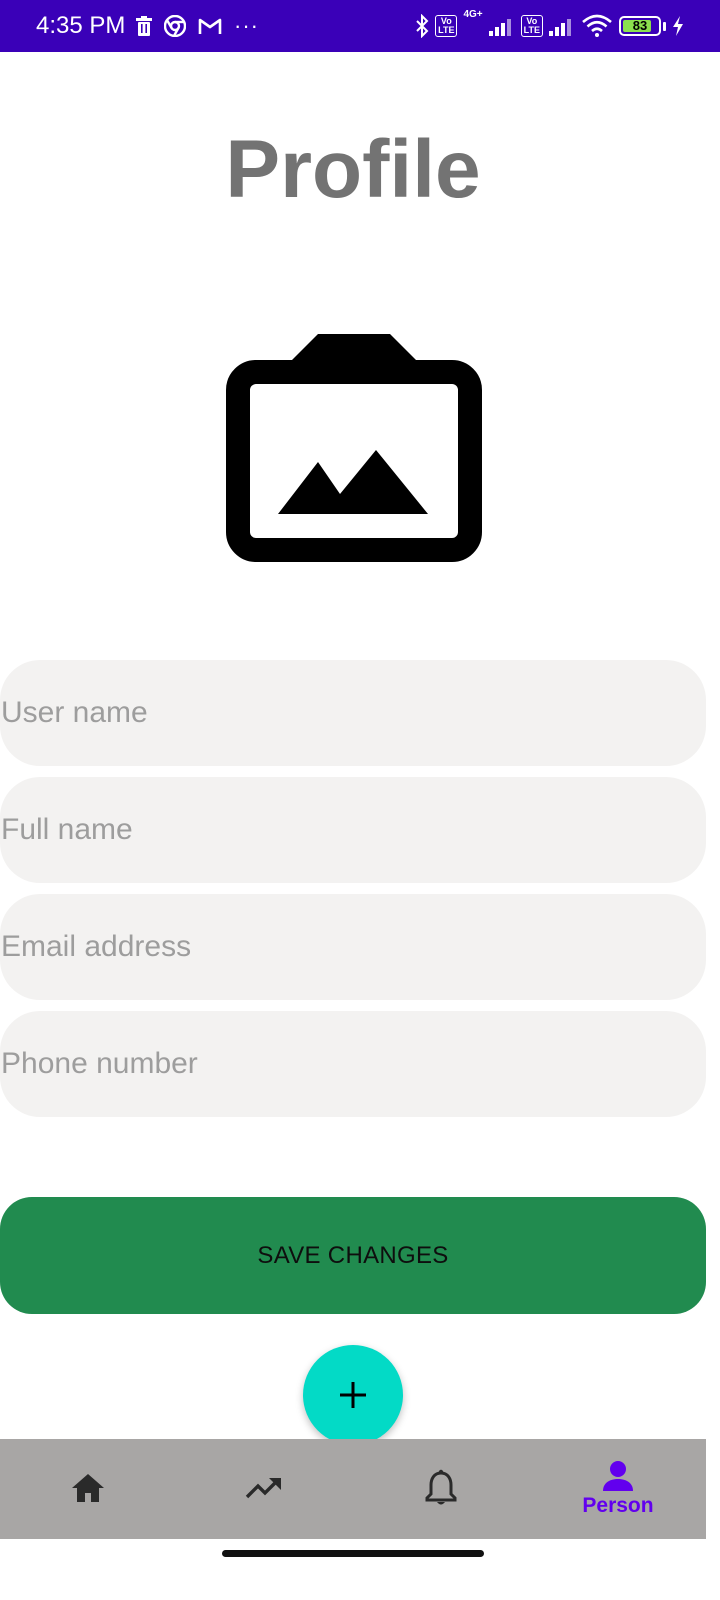 This screenshot has height=1600, width=720. I want to click on status-time: 4:35 PM, so click(81, 25).